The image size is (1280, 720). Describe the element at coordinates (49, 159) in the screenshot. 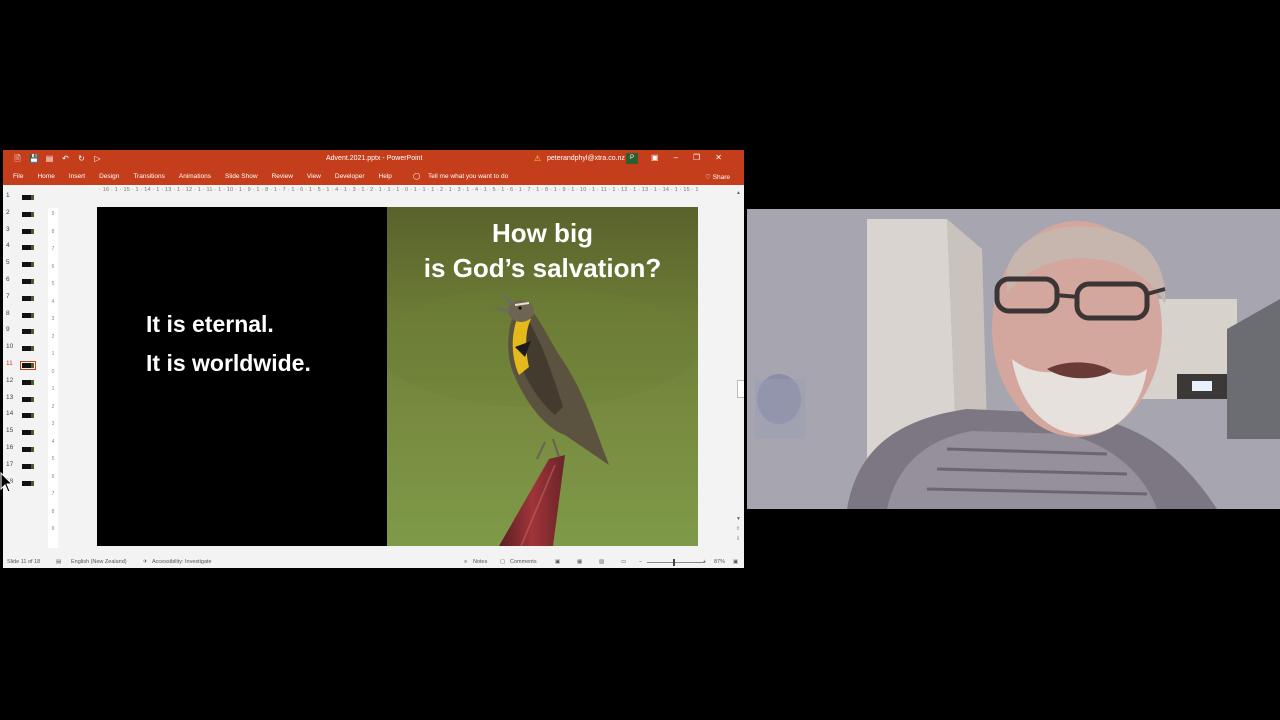

I see `open-icon: ▤` at that location.